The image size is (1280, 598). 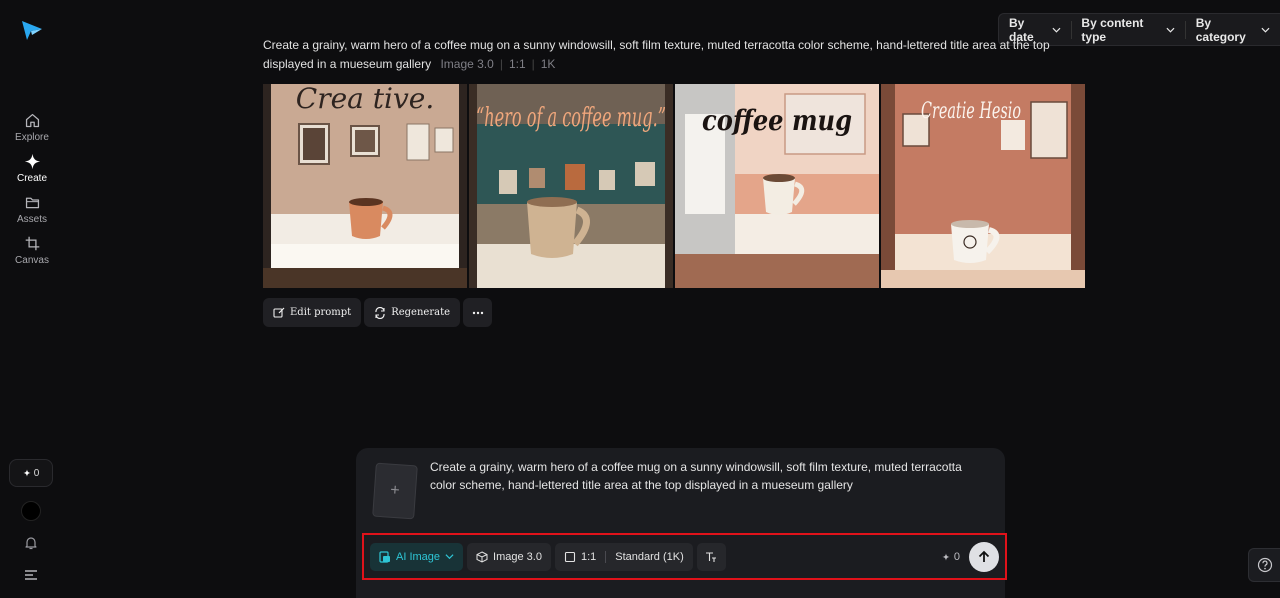 What do you see at coordinates (649, 556) in the screenshot?
I see `quality-label: Standard (1K)` at bounding box center [649, 556].